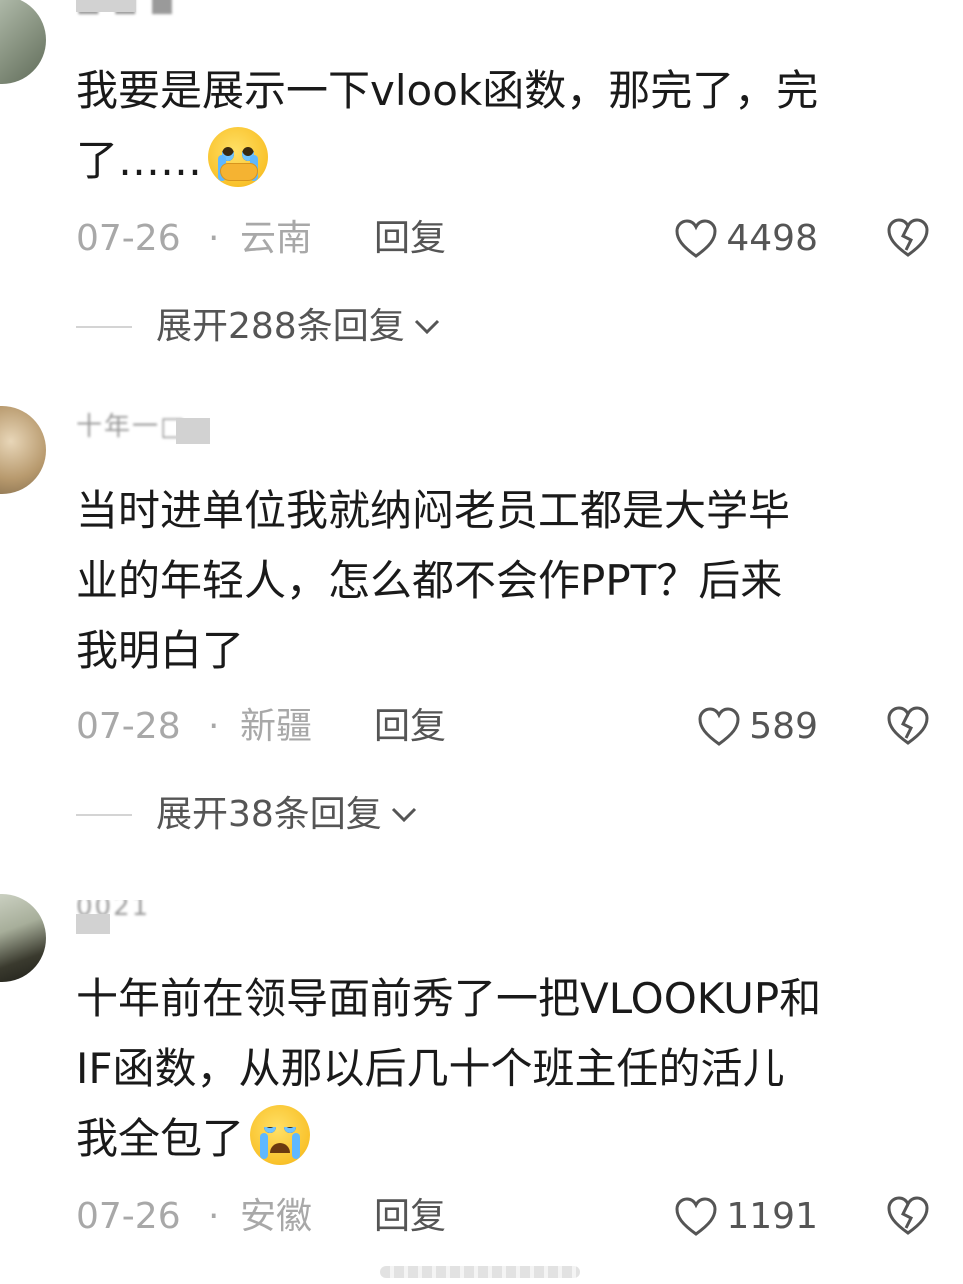 Image resolution: width=963 pixels, height=1284 pixels. What do you see at coordinates (772, 1216) in the screenshot?
I see `like-count: 1191` at bounding box center [772, 1216].